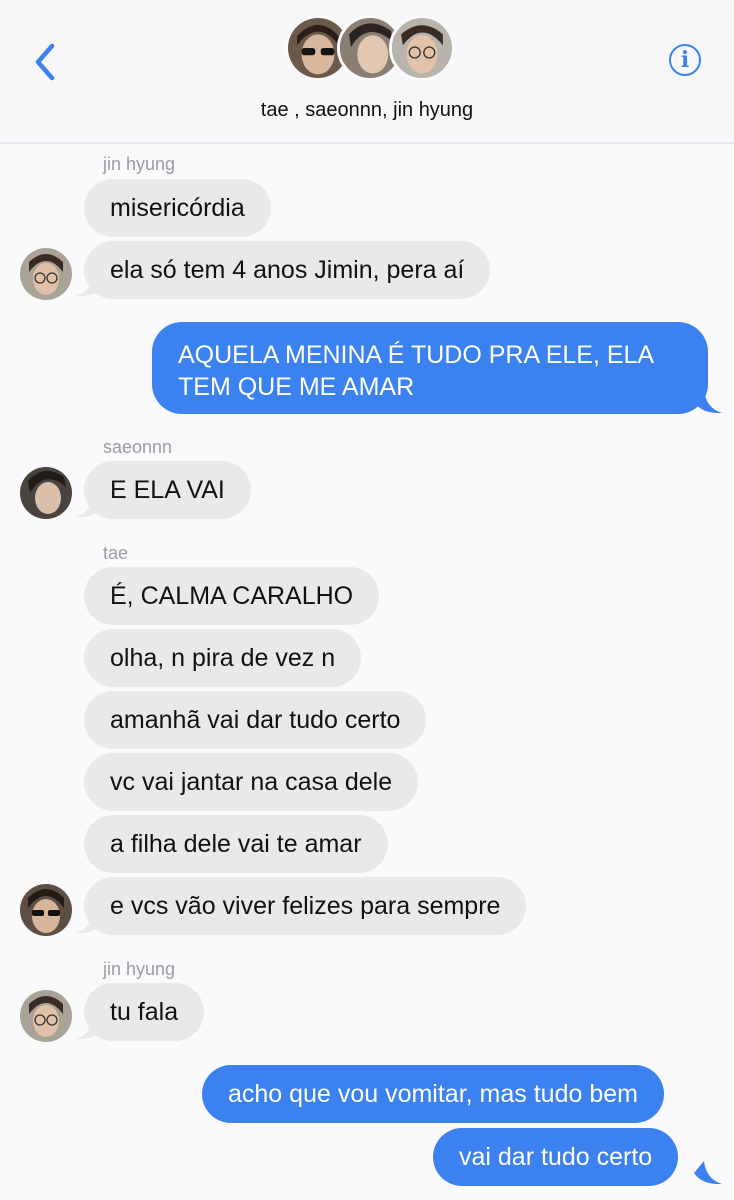 This screenshot has height=1200, width=734. Describe the element at coordinates (223, 658) in the screenshot. I see `message-bubble-incoming: olha, n pira de vez n` at that location.